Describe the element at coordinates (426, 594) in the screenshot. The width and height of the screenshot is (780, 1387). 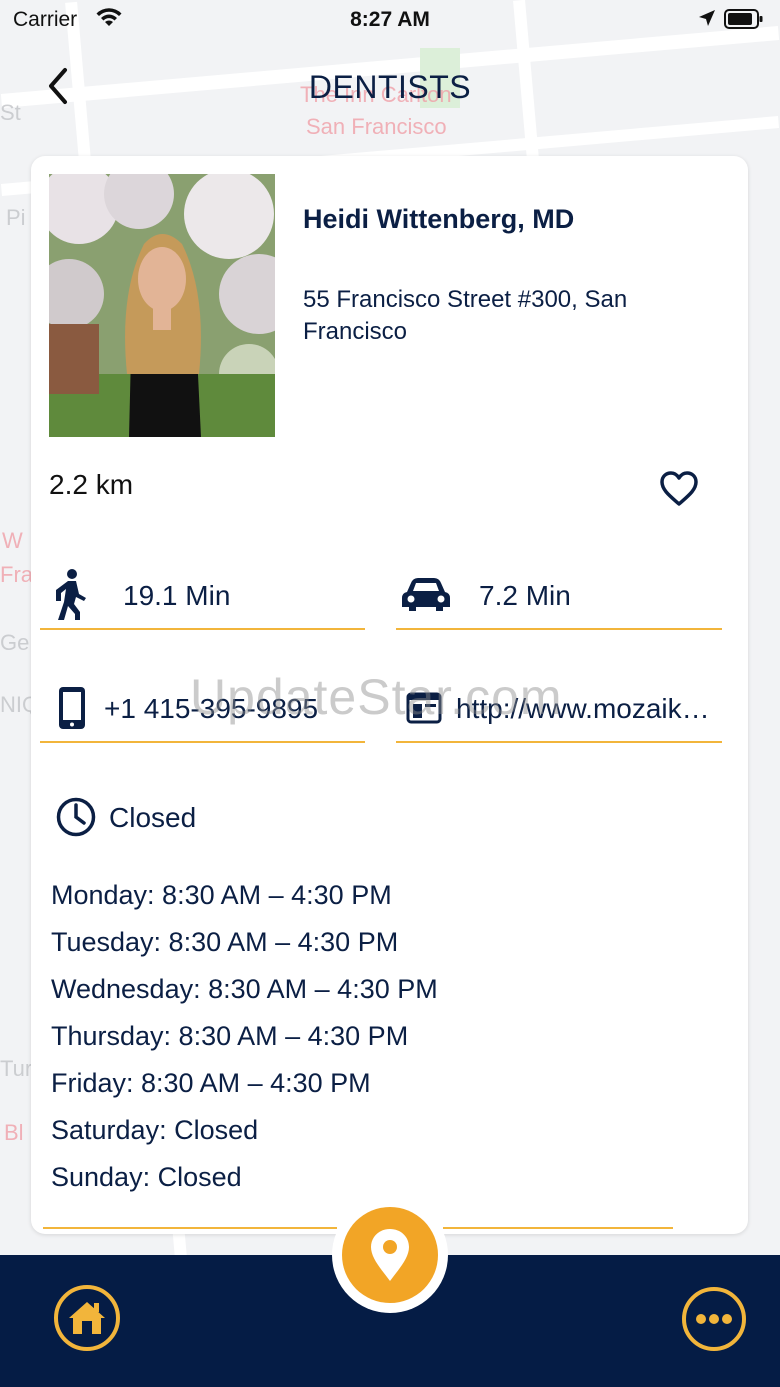
I see `car-icon` at that location.